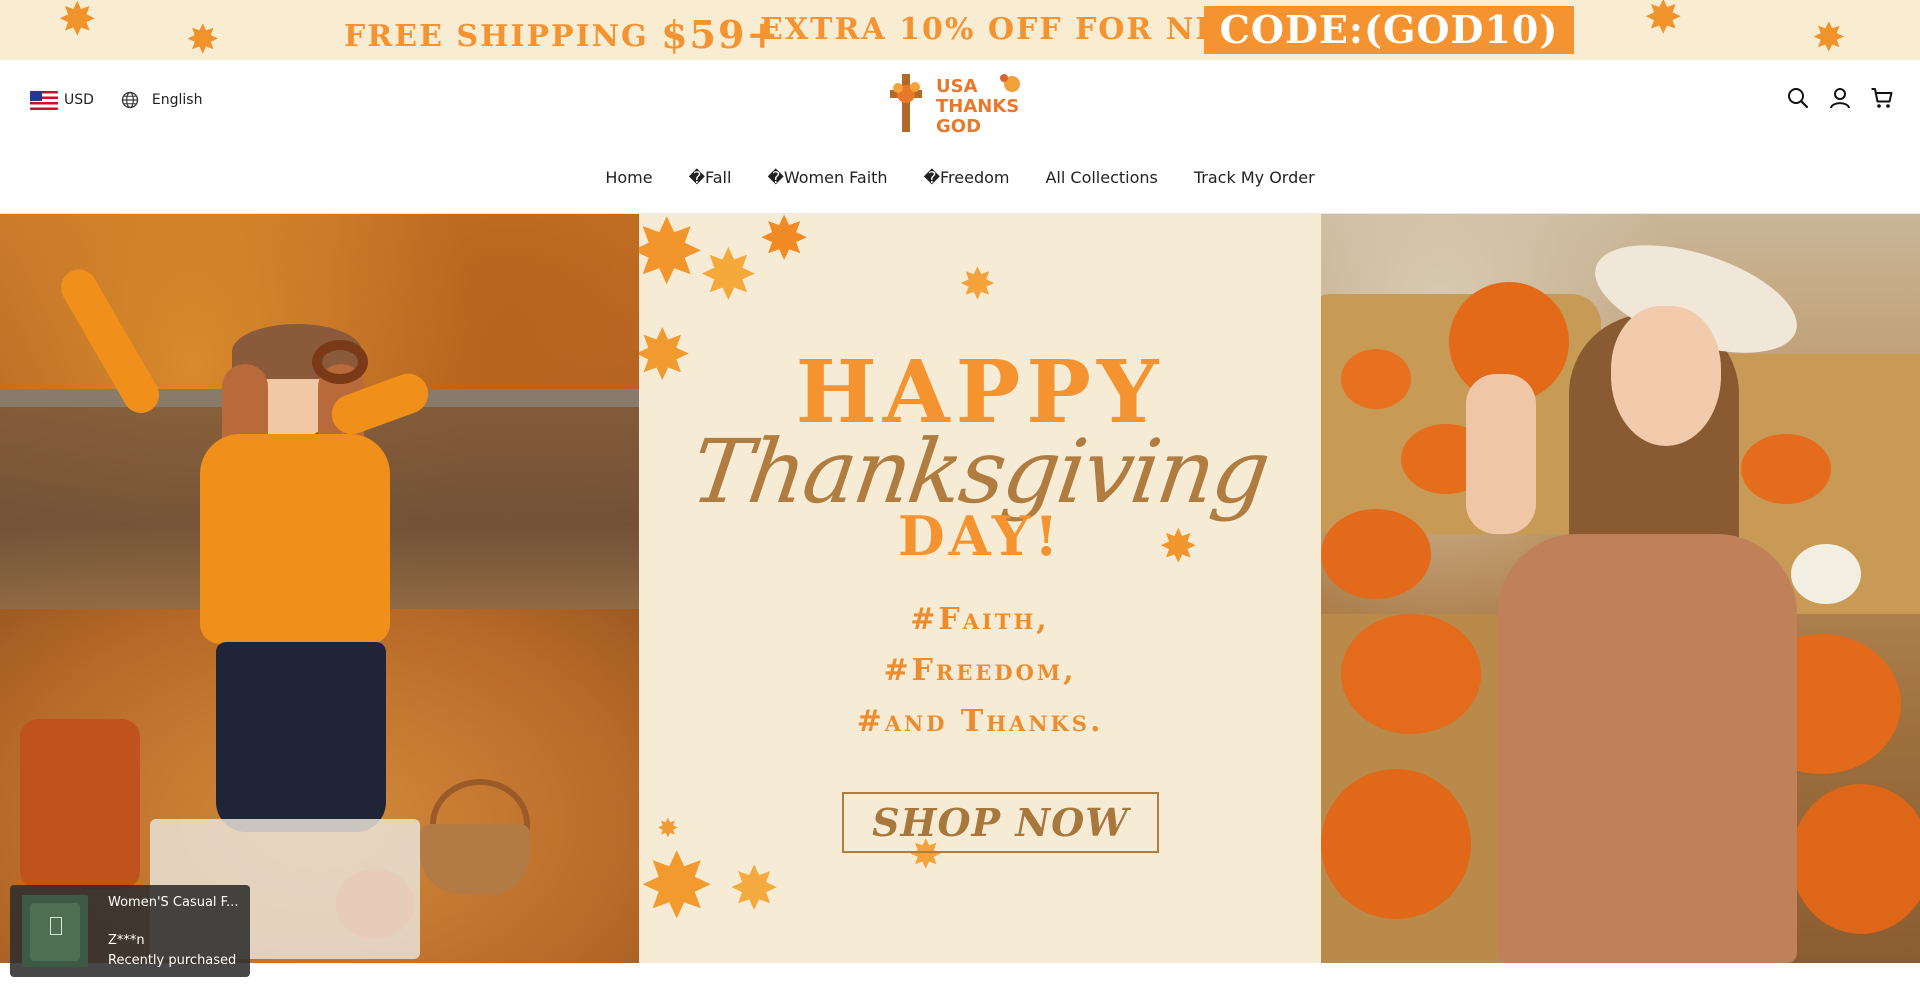 The height and width of the screenshot is (993, 1920). What do you see at coordinates (1798, 98) in the screenshot?
I see `search-icon` at bounding box center [1798, 98].